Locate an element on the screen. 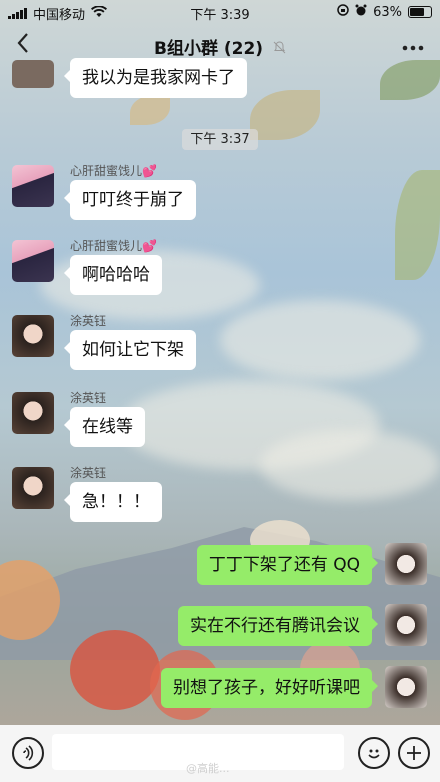 This screenshot has width=440, height=782. message-bubble: 急！！！ is located at coordinates (113, 502).